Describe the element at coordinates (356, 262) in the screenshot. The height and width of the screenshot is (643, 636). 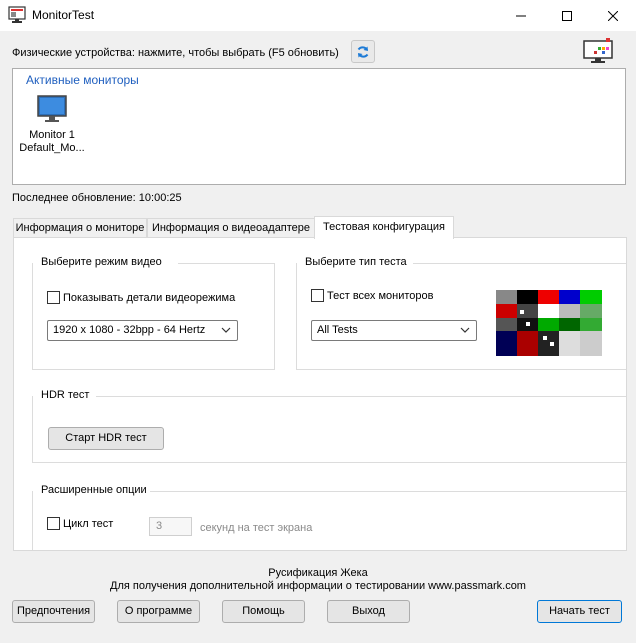
I see `test-type-title: Выберите тип теста` at that location.